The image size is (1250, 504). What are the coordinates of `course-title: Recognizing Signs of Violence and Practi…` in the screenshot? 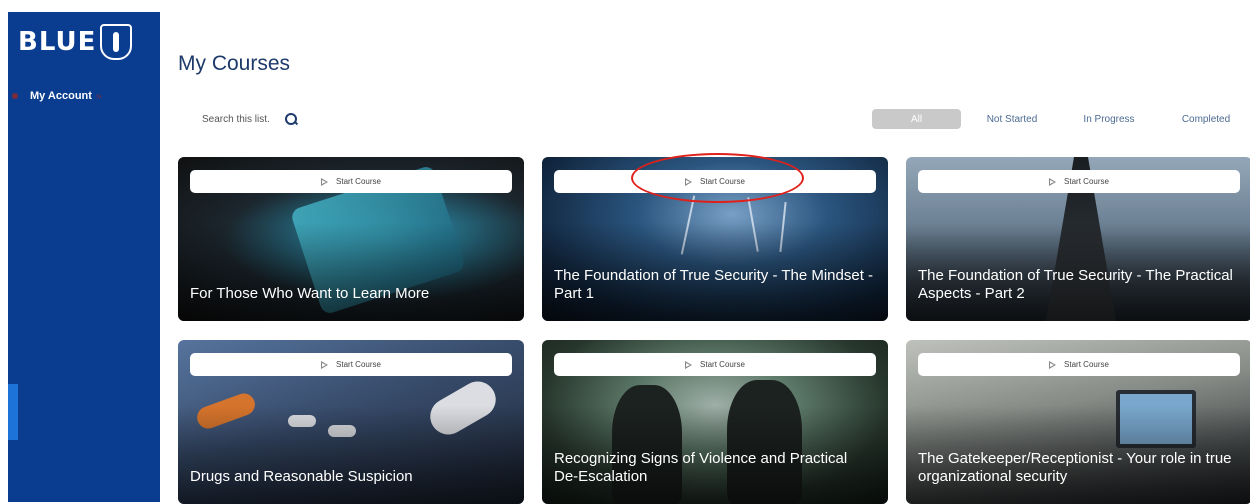 It's located at (714, 468).